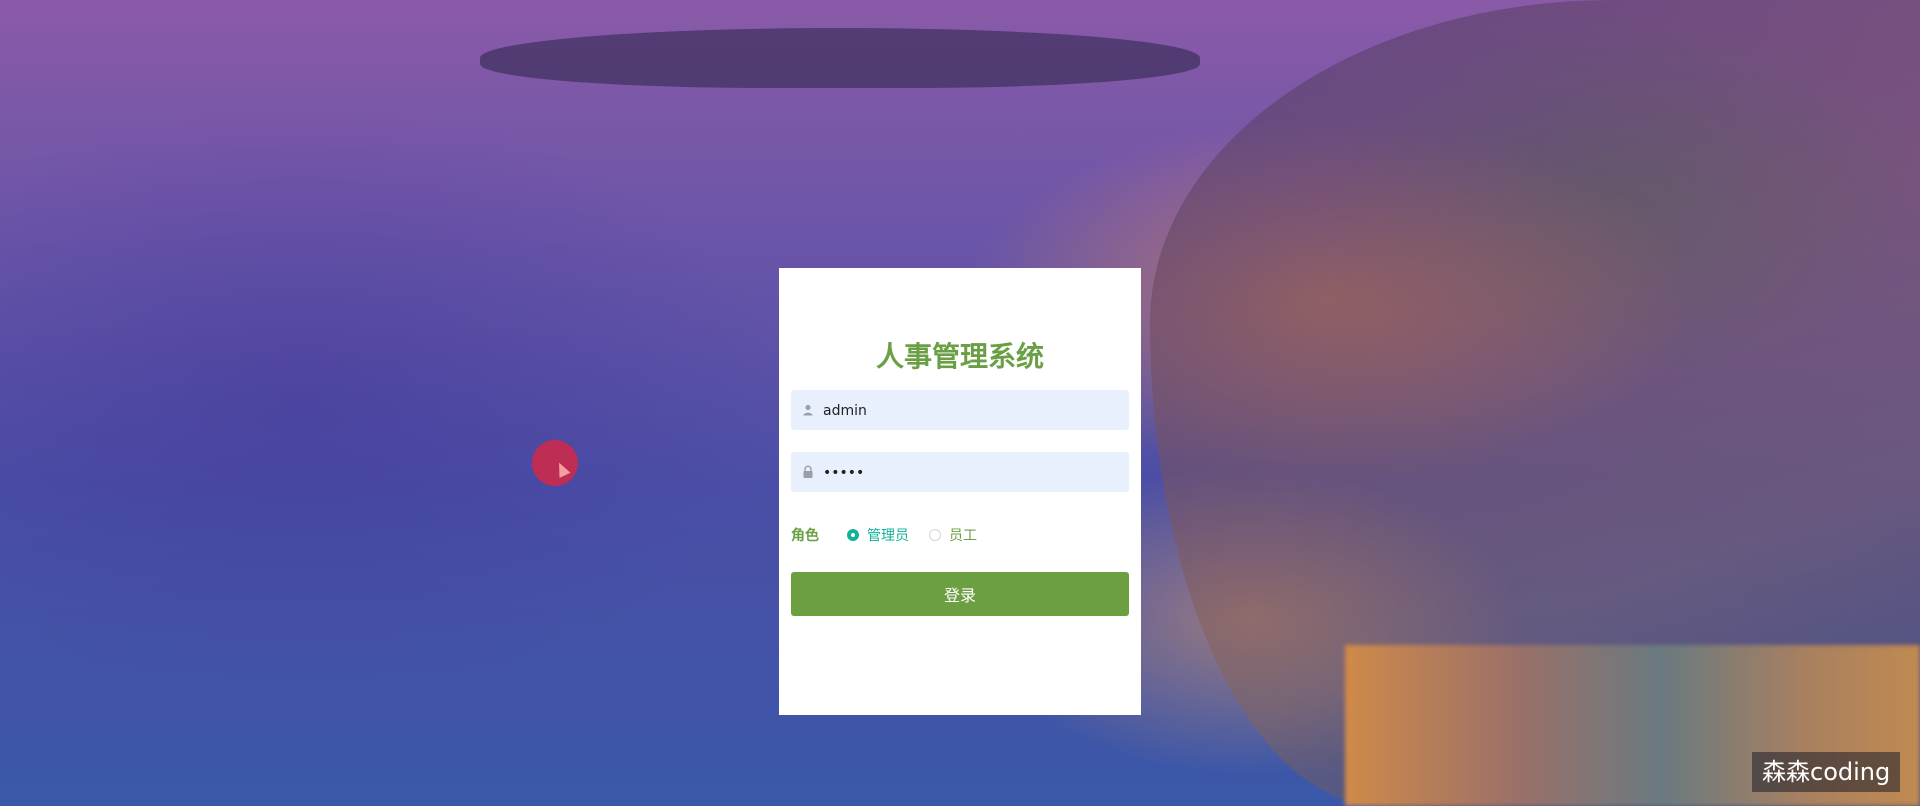 Image resolution: width=1920 pixels, height=806 pixels. I want to click on role-option-staff: 员工, so click(953, 535).